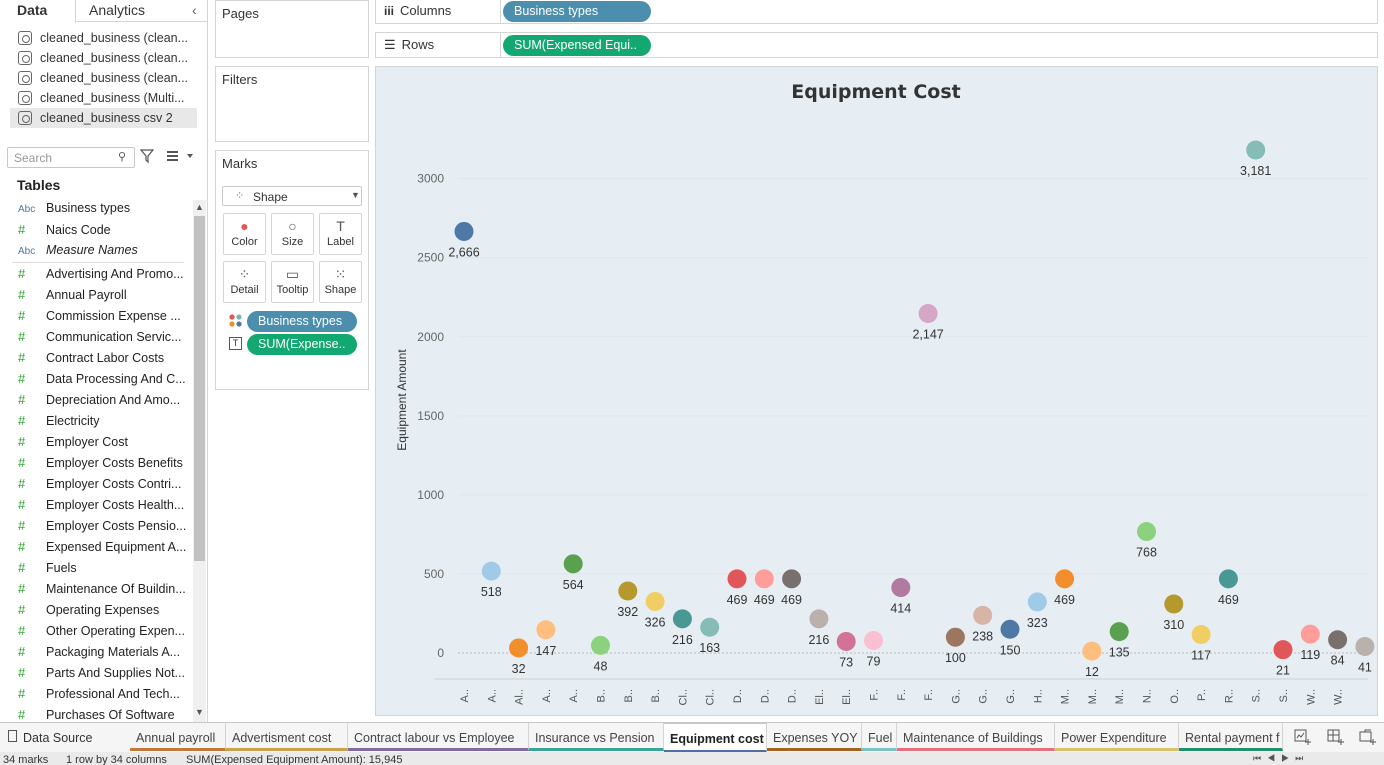 The image size is (1384, 765). What do you see at coordinates (287, 737) in the screenshot?
I see `sheet-tab: Advertisment cost` at bounding box center [287, 737].